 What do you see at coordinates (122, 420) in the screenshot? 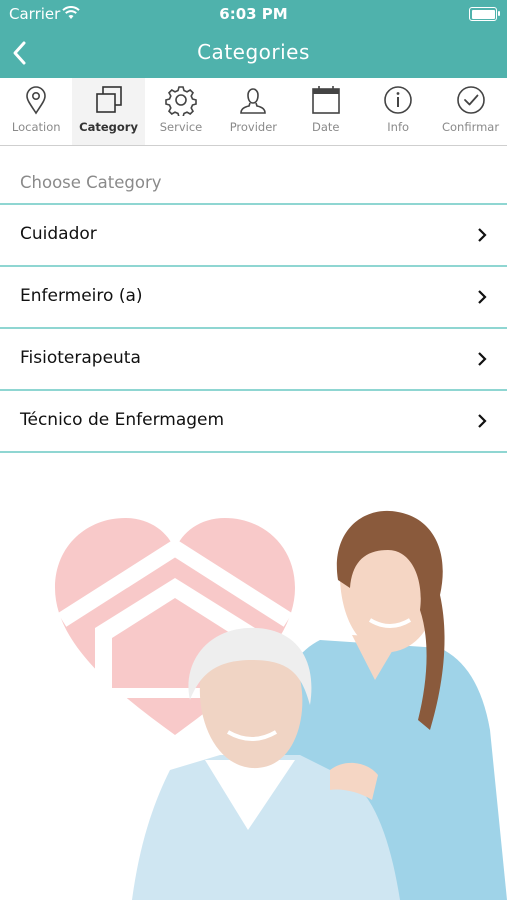
I see `category-label: Técnico de Enfermagem` at bounding box center [122, 420].